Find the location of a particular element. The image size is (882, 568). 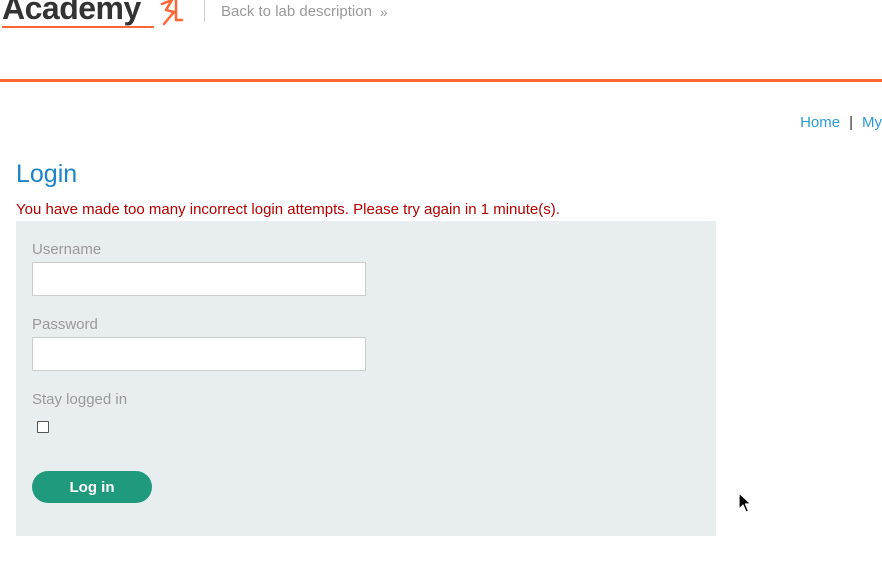

log-in-button: Log in is located at coordinates (92, 487).